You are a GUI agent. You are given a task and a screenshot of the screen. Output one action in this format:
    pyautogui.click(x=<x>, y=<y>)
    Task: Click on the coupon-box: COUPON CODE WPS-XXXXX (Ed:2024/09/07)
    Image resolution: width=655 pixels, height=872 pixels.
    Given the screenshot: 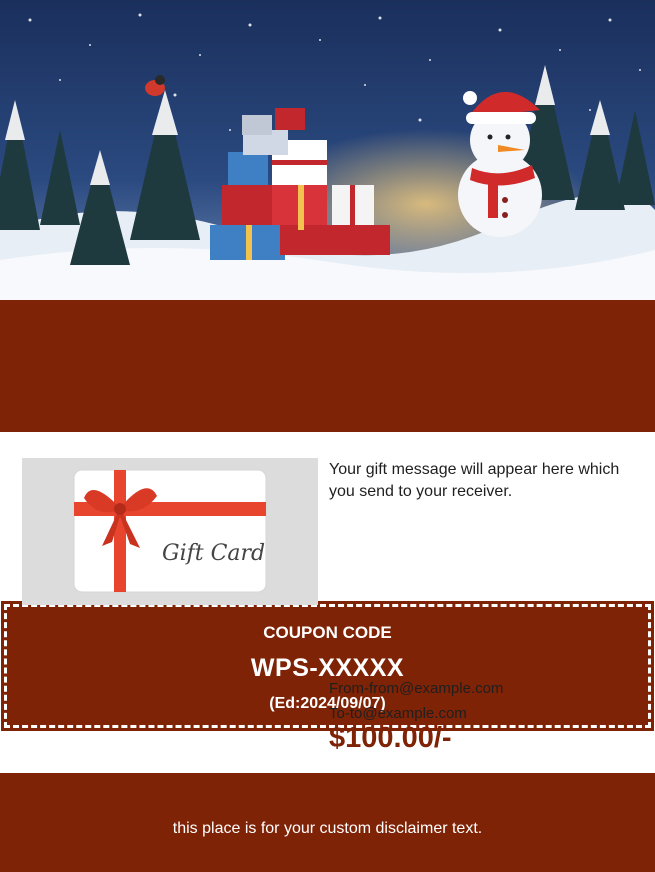 What is the action you would take?
    pyautogui.click(x=327, y=666)
    